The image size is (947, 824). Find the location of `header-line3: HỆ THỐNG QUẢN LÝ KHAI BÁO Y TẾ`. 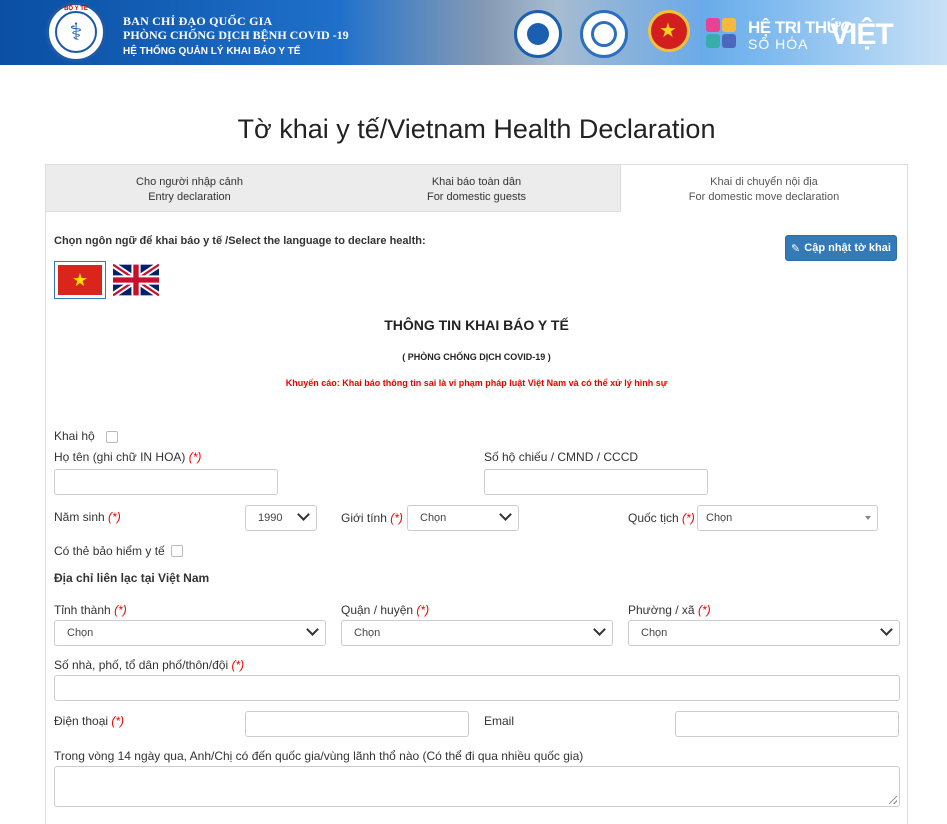

header-line3: HỆ THỐNG QUẢN LÝ KHAI BÁO Y TẾ is located at coordinates (212, 51).